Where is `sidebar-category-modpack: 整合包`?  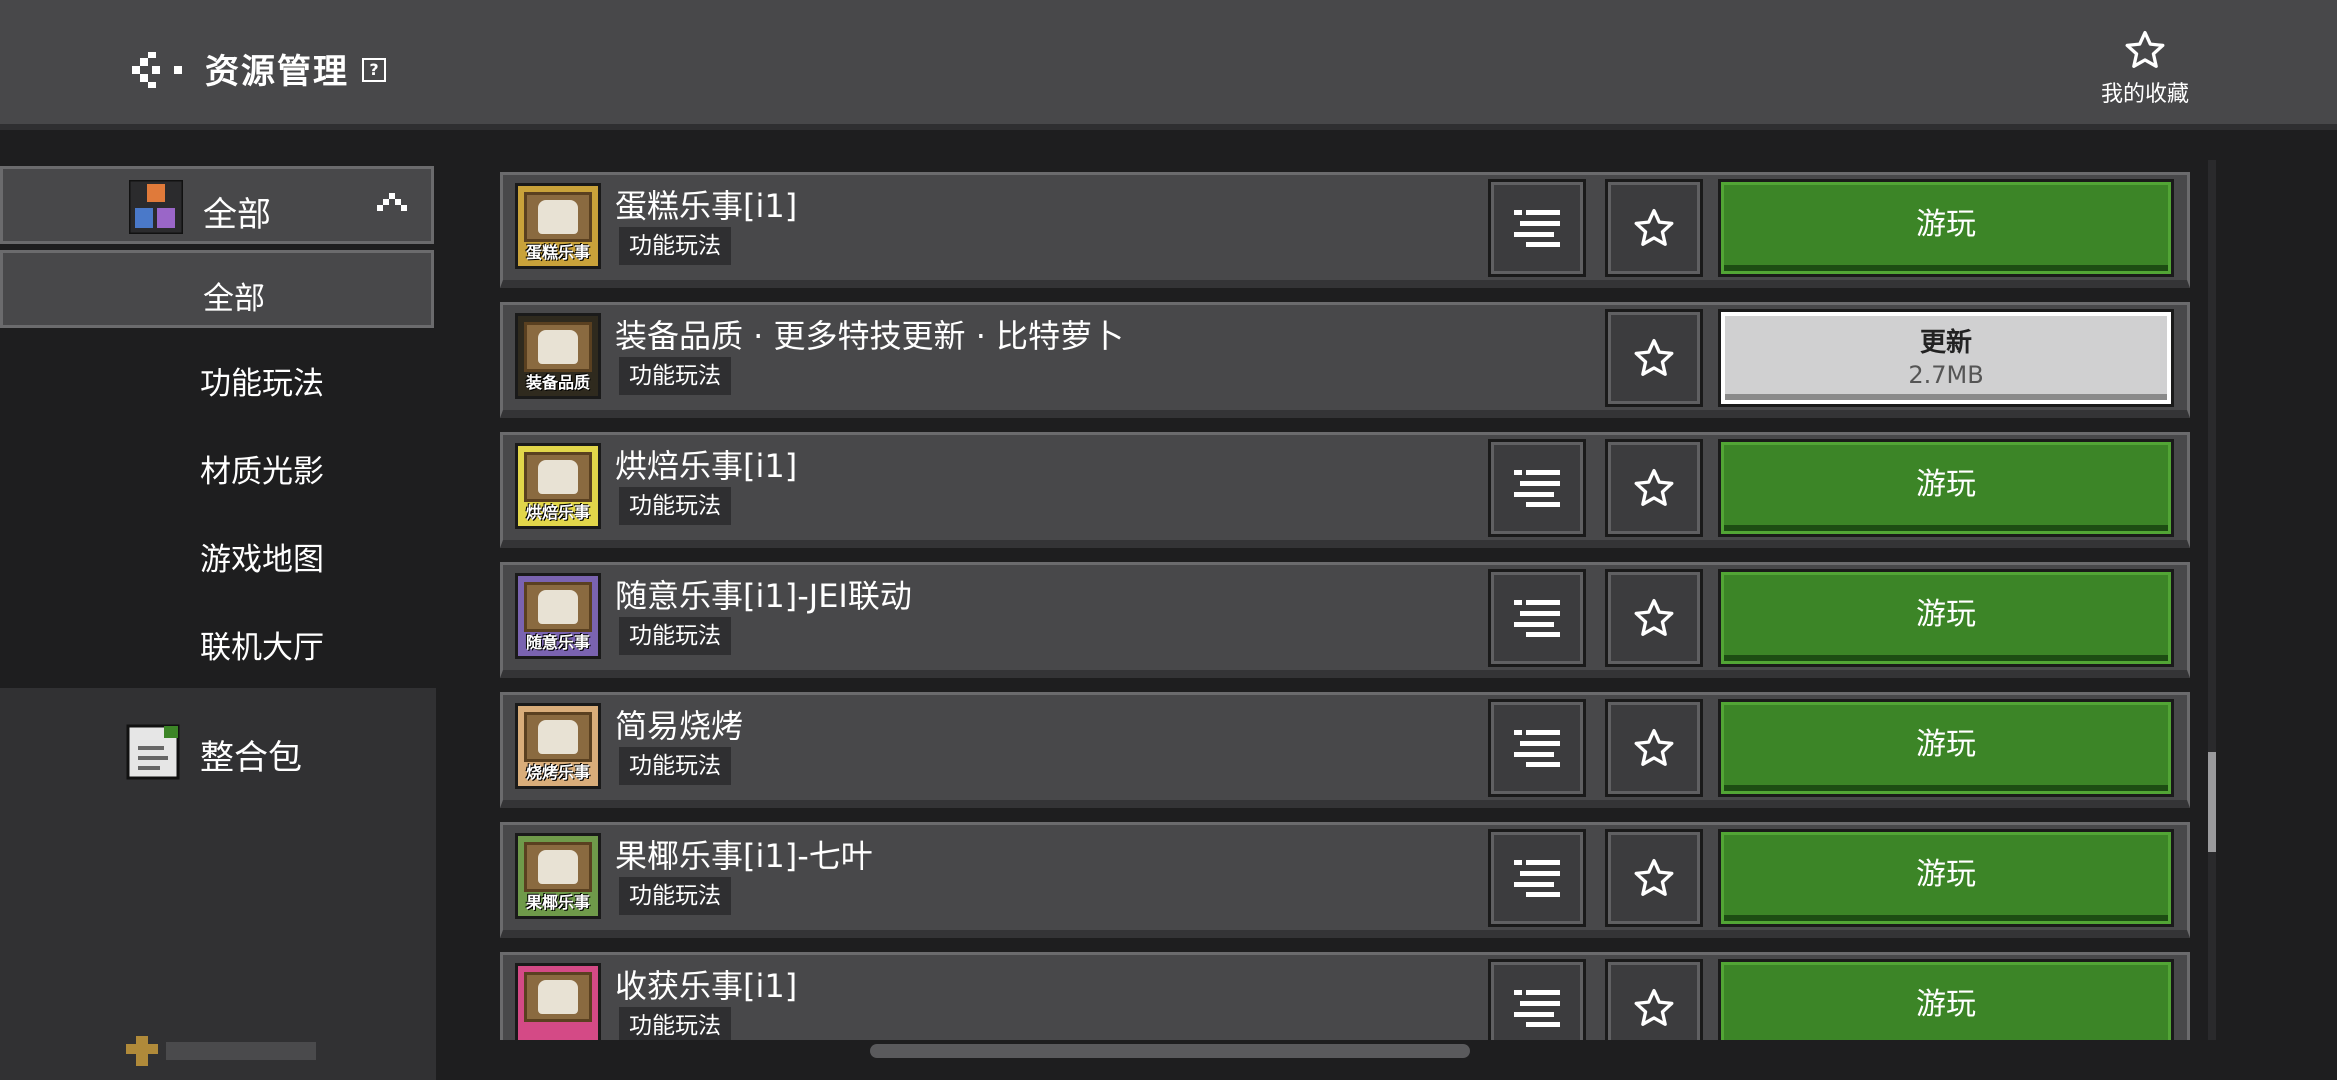
sidebar-category-modpack: 整合包 is located at coordinates (218, 754).